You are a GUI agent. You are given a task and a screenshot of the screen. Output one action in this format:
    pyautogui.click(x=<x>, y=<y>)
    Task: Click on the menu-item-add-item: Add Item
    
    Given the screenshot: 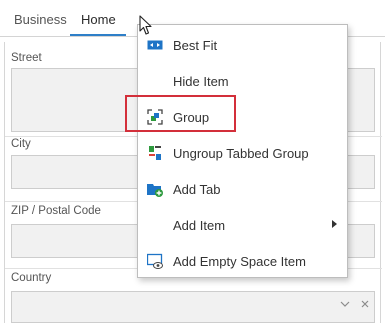 What is the action you would take?
    pyautogui.click(x=242, y=225)
    